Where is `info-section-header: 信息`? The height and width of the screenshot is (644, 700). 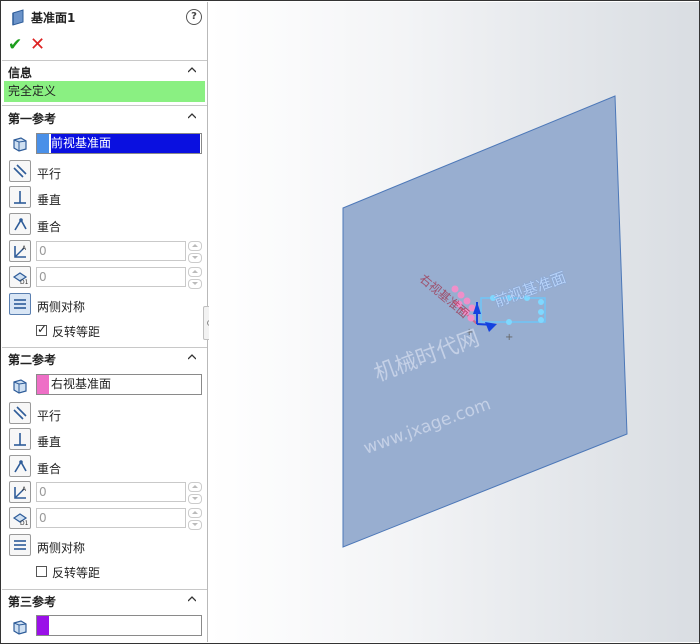
info-section-header: 信息 is located at coordinates (104, 71).